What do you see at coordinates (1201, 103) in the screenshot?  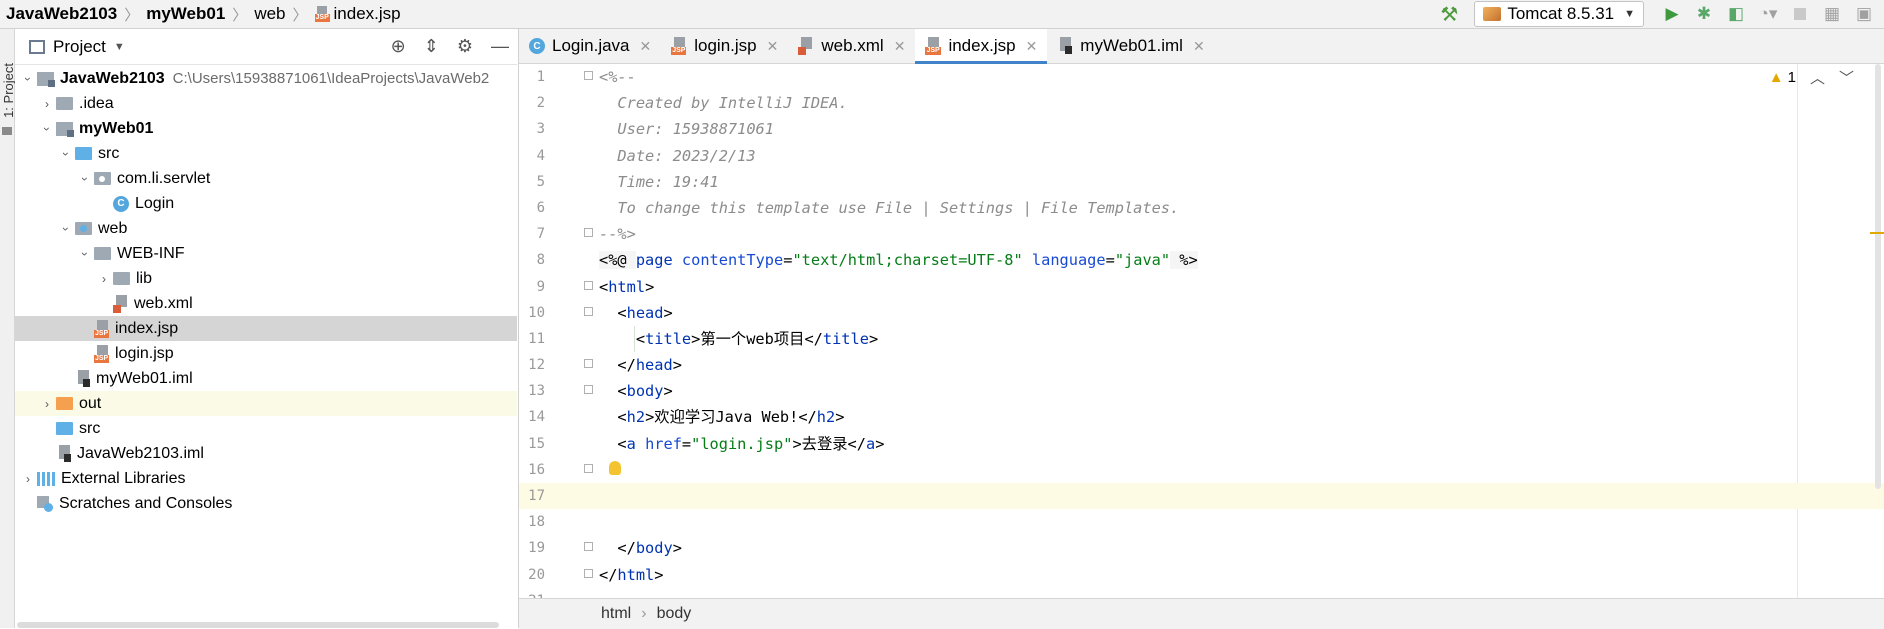 I see `code-line: 2 Created by IntelliJ IDEA.` at bounding box center [1201, 103].